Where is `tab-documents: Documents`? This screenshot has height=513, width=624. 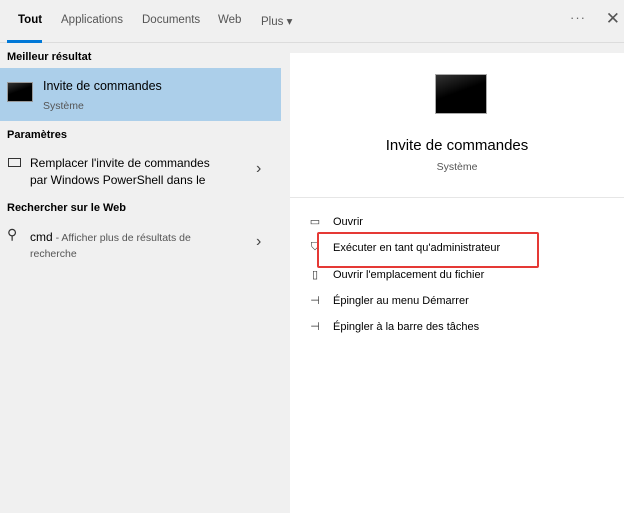 tab-documents: Documents is located at coordinates (171, 20).